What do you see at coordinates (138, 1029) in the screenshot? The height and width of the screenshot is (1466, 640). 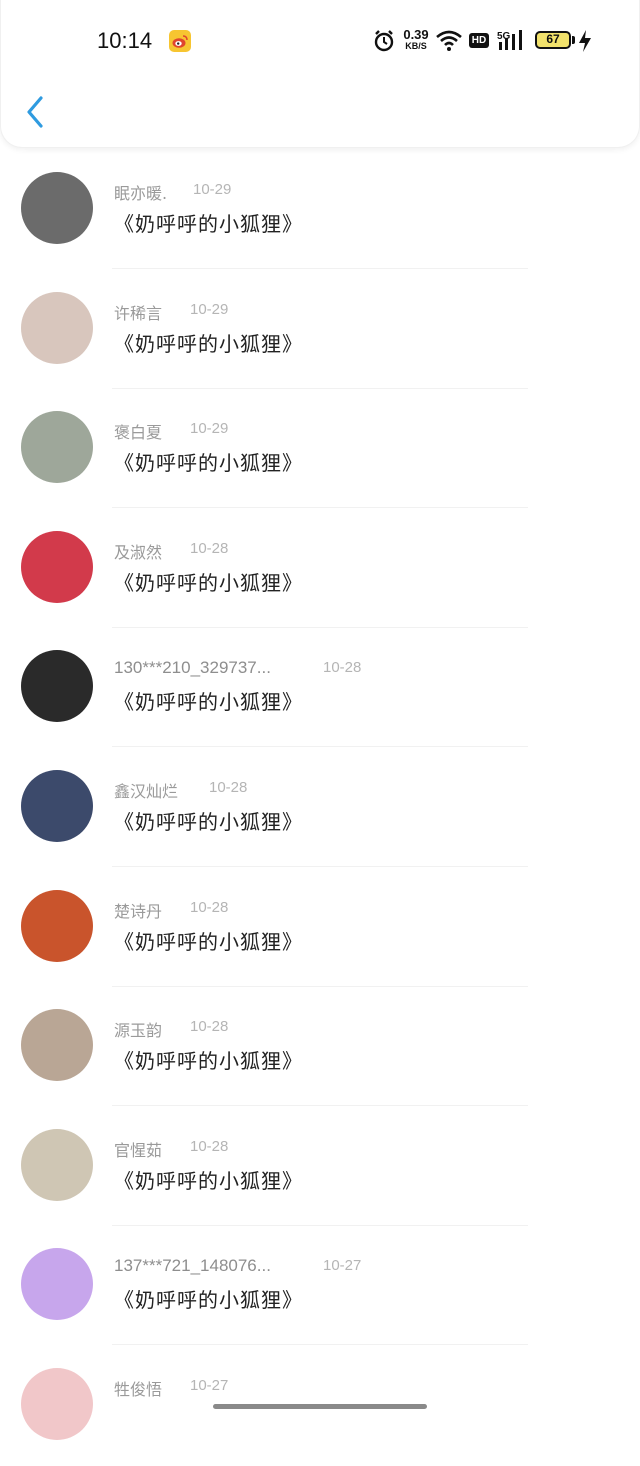 I see `commenter-name: 源玉韵` at bounding box center [138, 1029].